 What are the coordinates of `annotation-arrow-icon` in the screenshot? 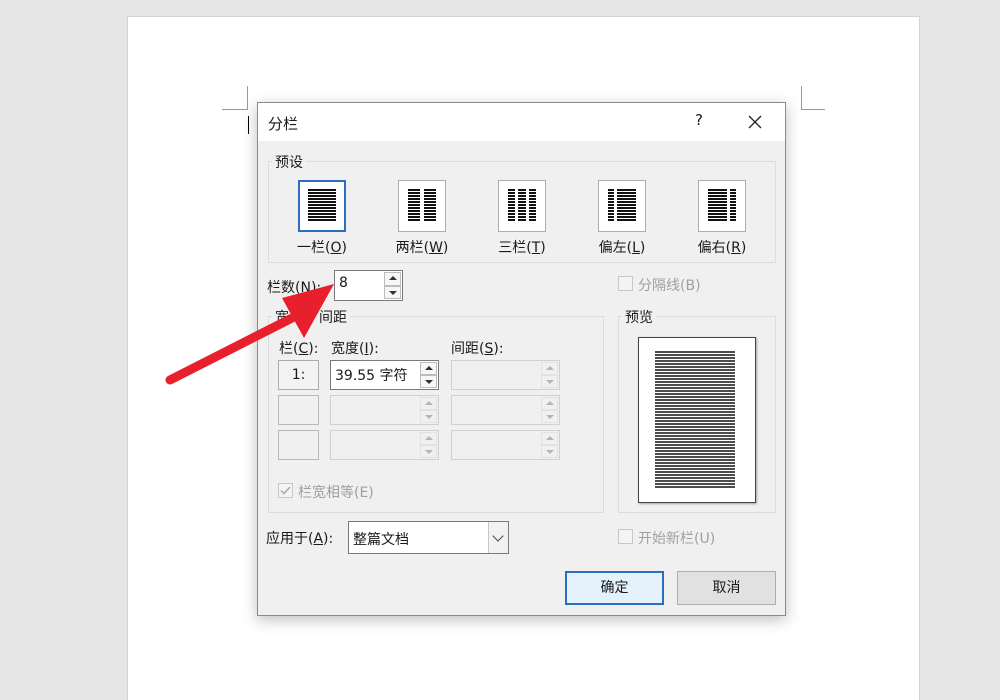 It's located at (249, 334).